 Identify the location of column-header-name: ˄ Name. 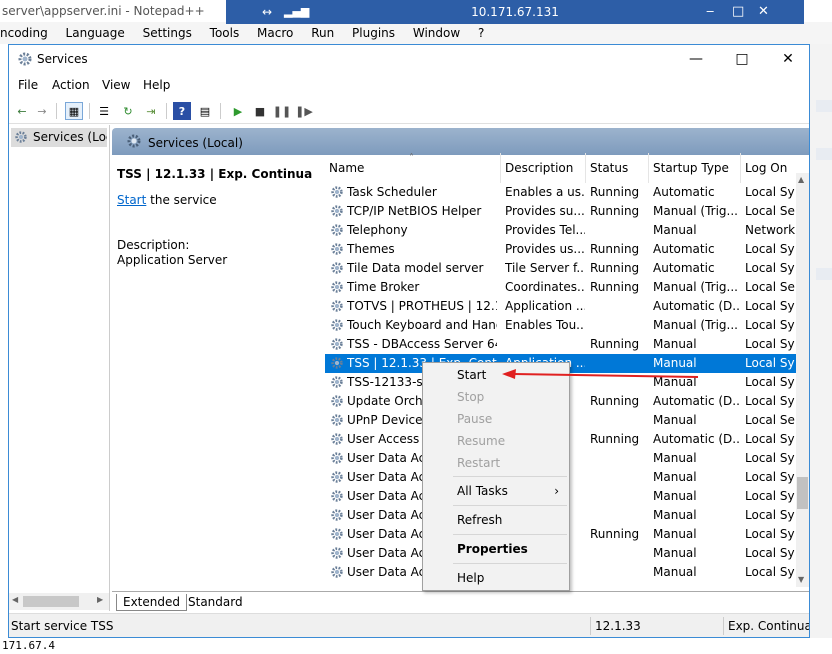
(413, 168).